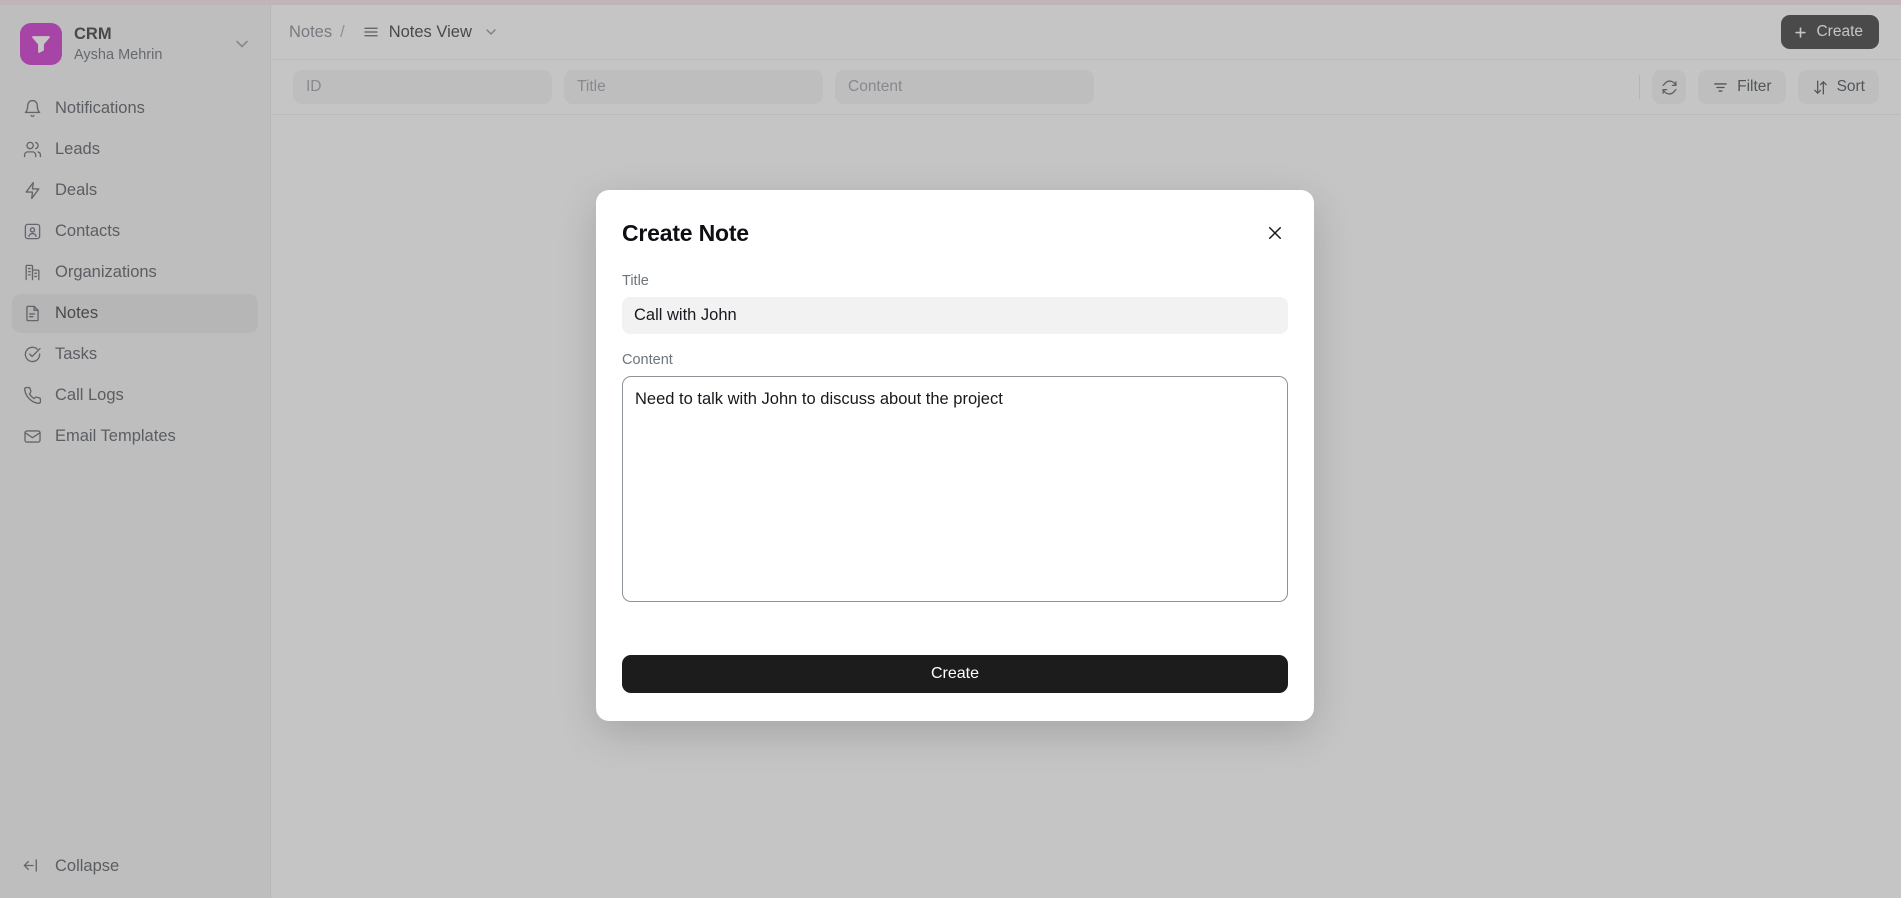 The height and width of the screenshot is (898, 1901). I want to click on close-icon, so click(1275, 233).